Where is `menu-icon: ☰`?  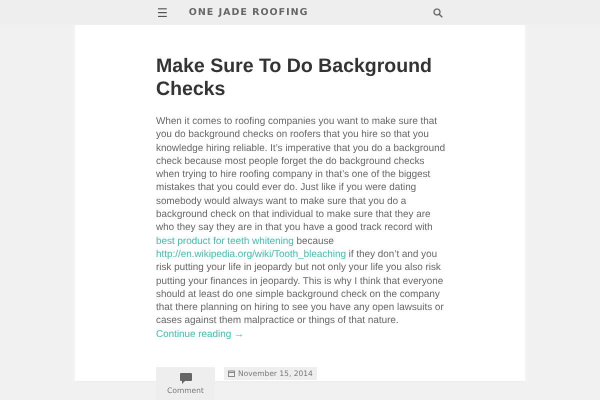 menu-icon: ☰ is located at coordinates (162, 12).